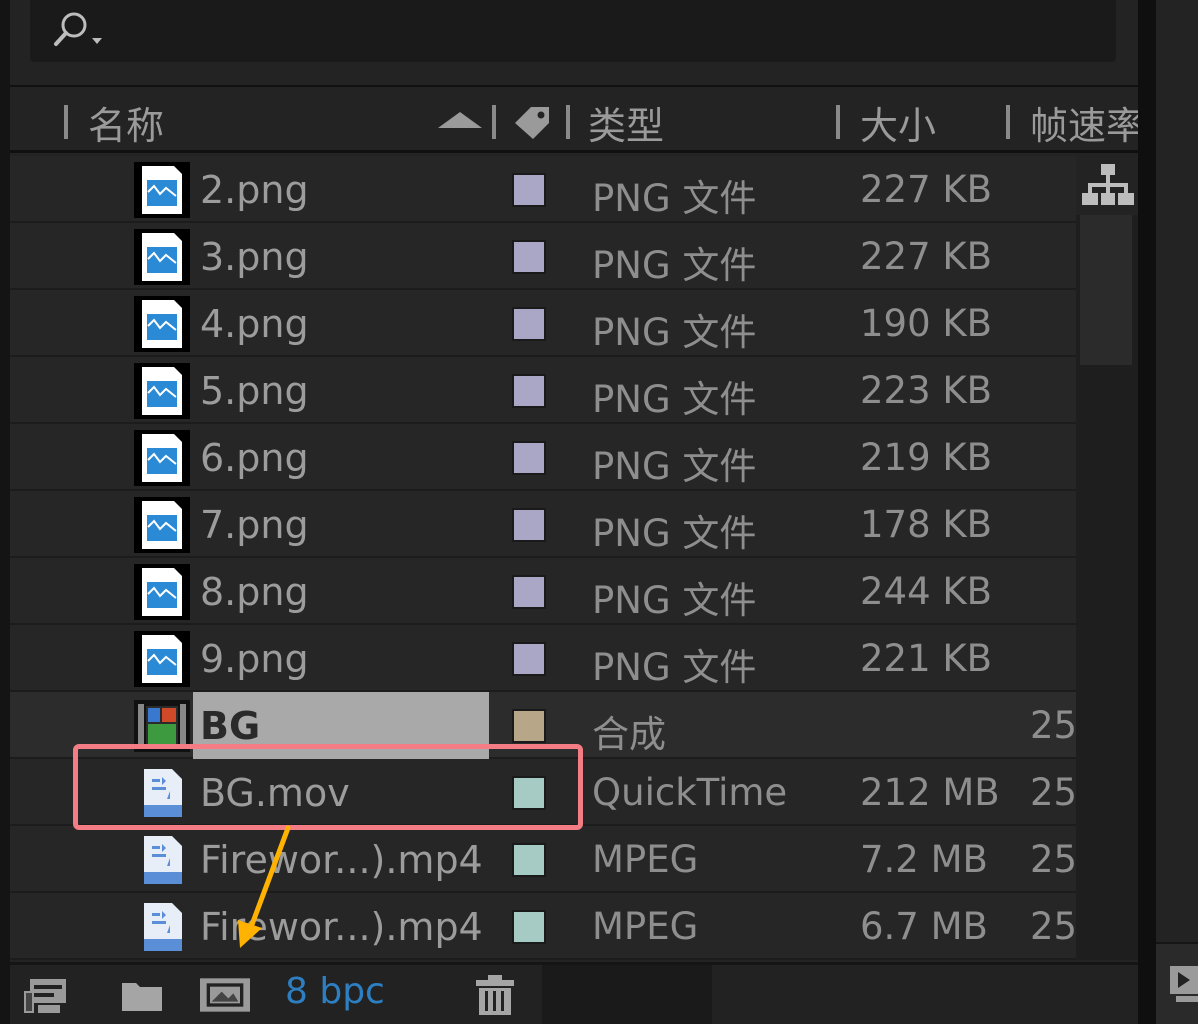 The height and width of the screenshot is (1024, 1198). I want to click on project-item-row: 7.png PNG 文件 178 KB, so click(543, 524).